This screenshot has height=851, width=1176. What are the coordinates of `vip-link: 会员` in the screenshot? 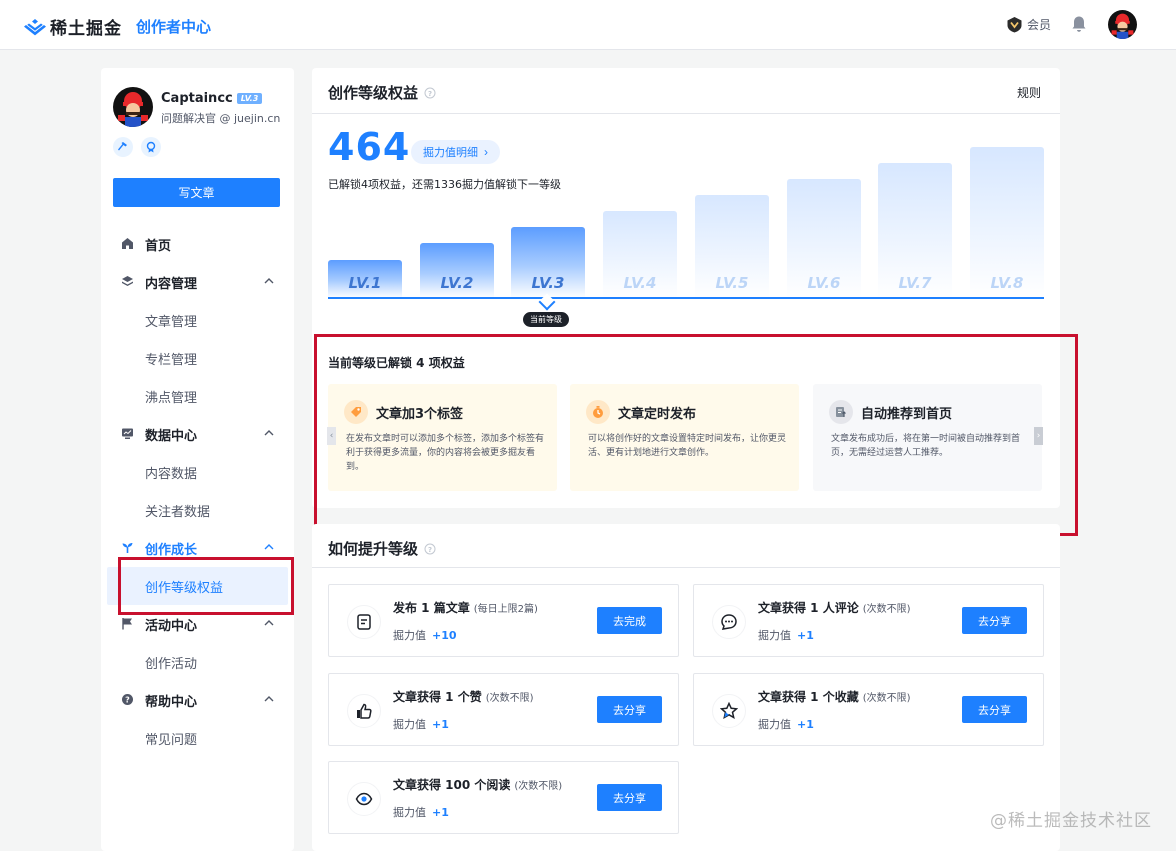 It's located at (1028, 24).